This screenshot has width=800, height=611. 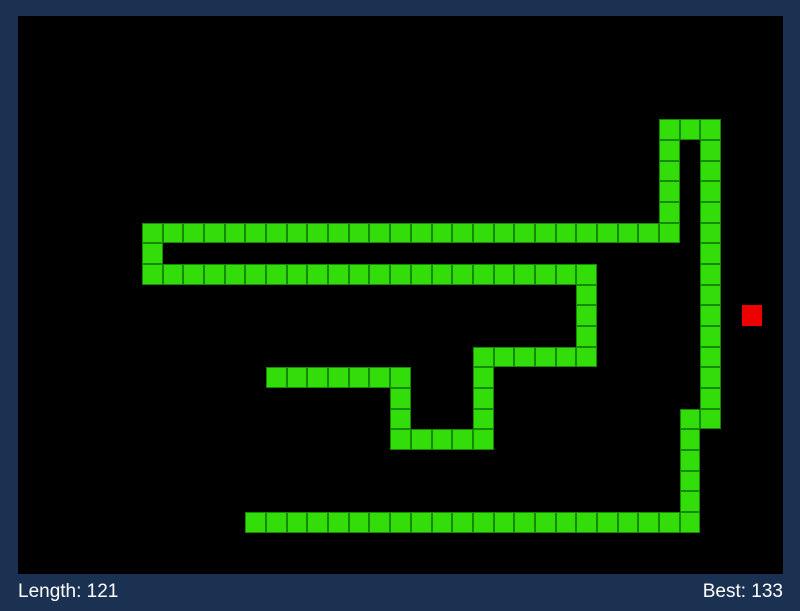 What do you see at coordinates (256, 522) in the screenshot?
I see `snake-head` at bounding box center [256, 522].